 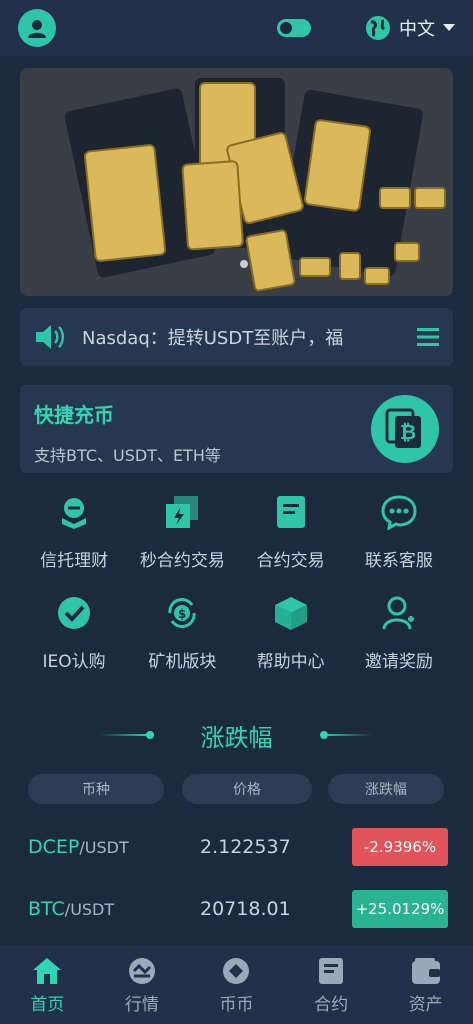 I want to click on user-icon, so click(x=37, y=29).